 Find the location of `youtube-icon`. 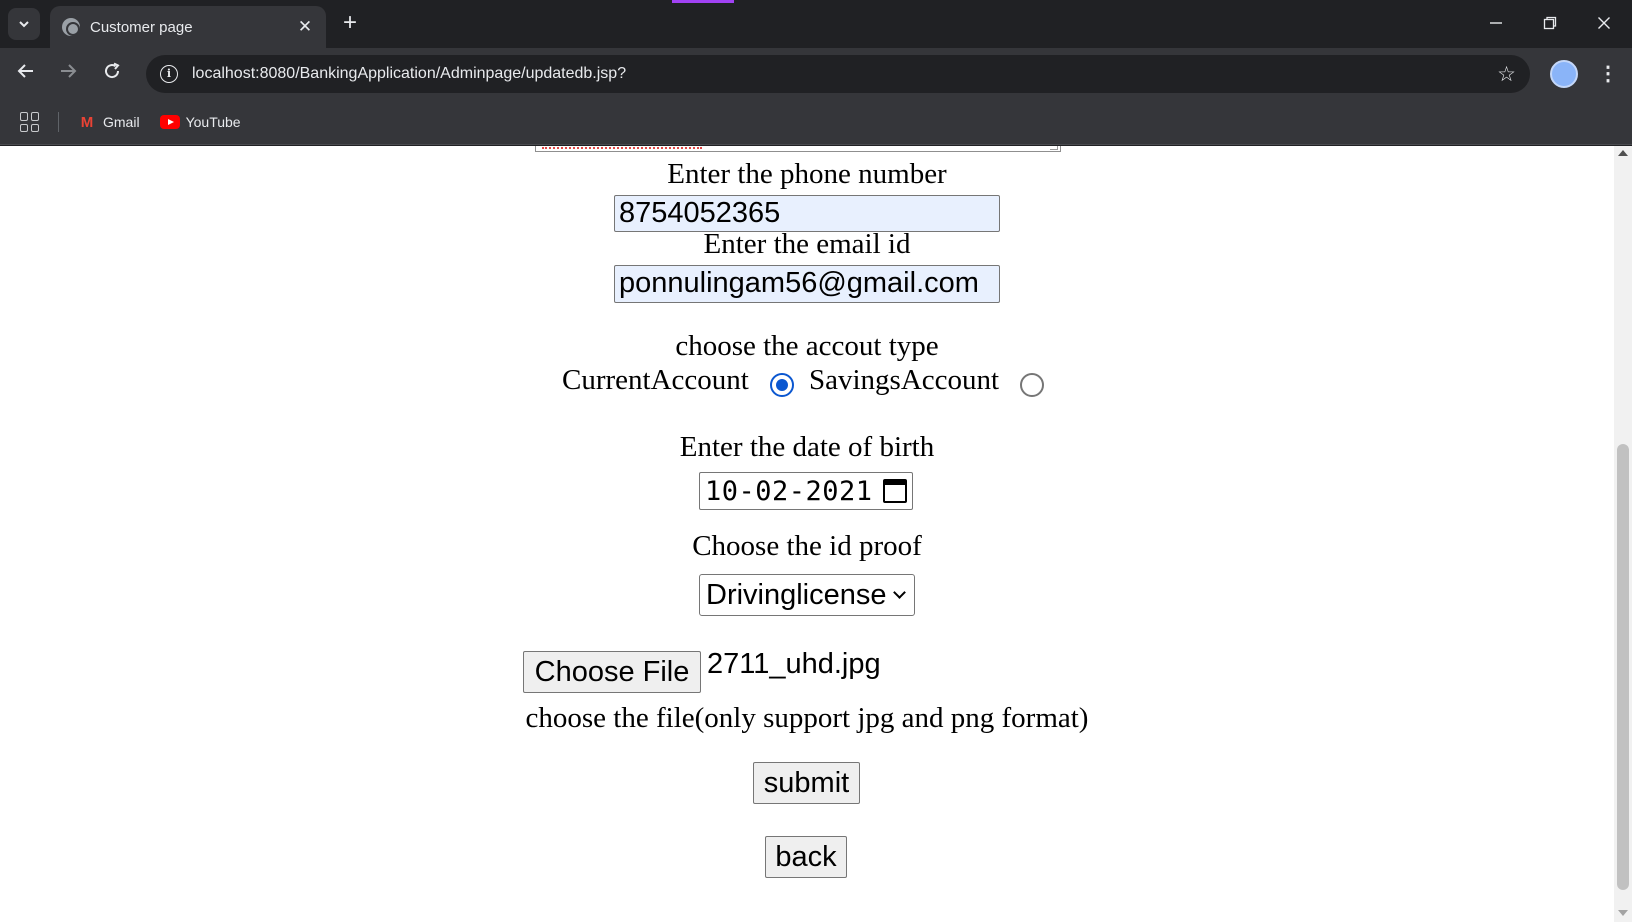

youtube-icon is located at coordinates (169, 122).